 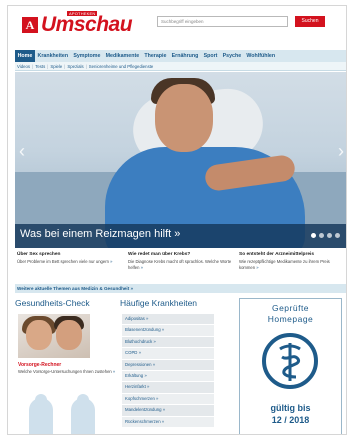 I want to click on slider-prev-icon: ‹, so click(x=22, y=151).